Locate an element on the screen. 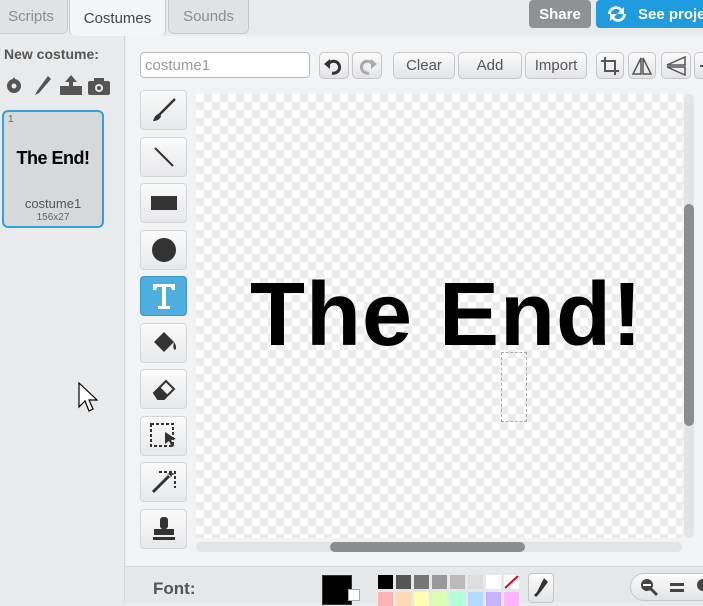 This screenshot has height=606, width=703. select-tool is located at coordinates (163, 435).